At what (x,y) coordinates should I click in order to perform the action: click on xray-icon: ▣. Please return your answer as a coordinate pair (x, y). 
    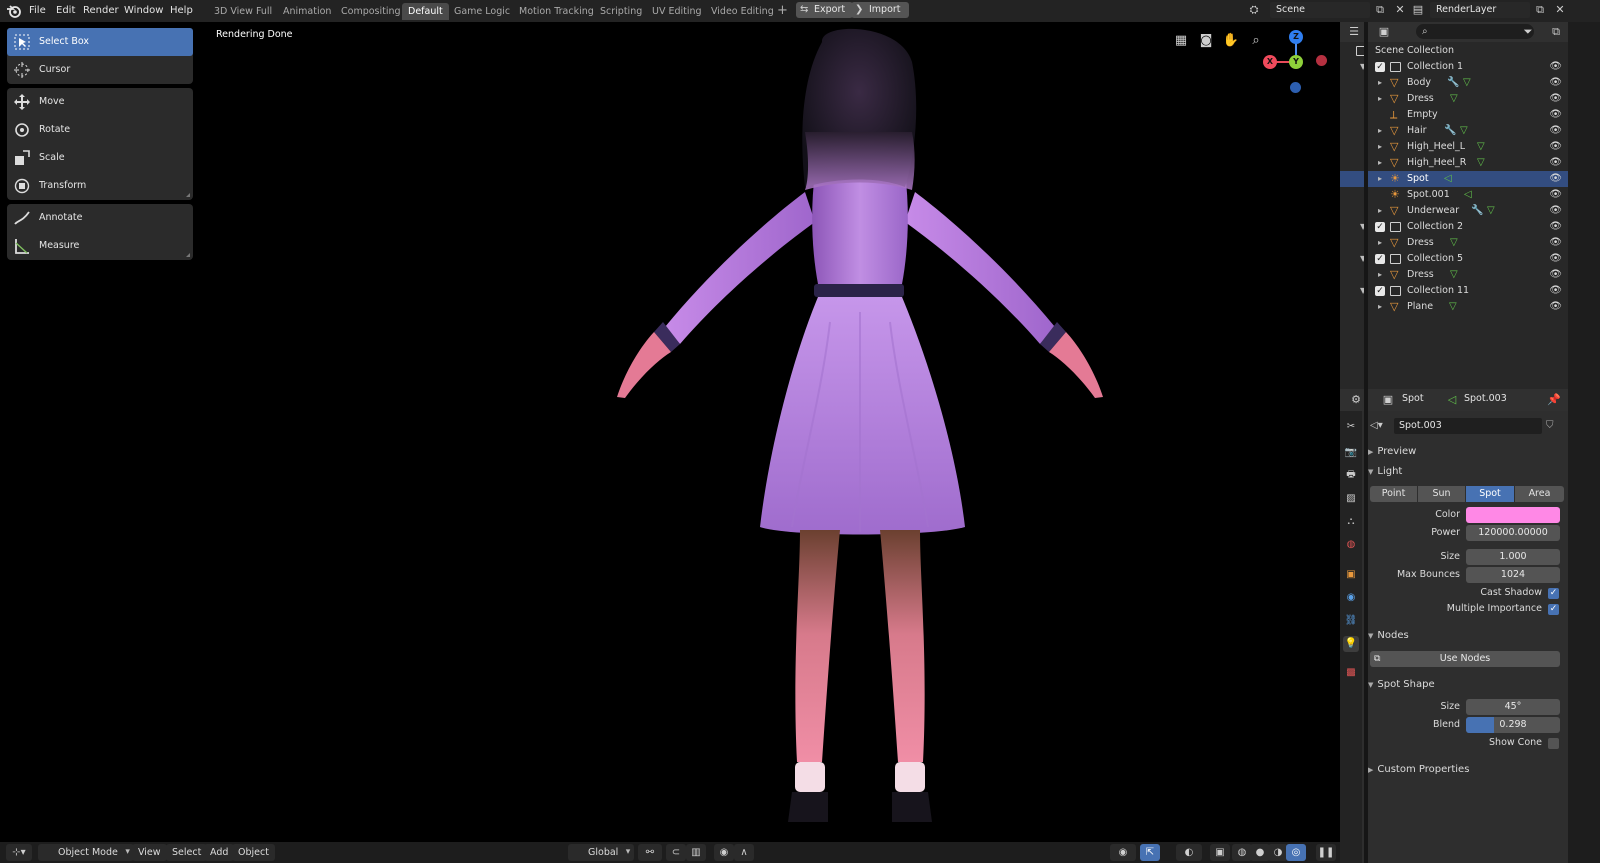
    Looking at the image, I should click on (1220, 852).